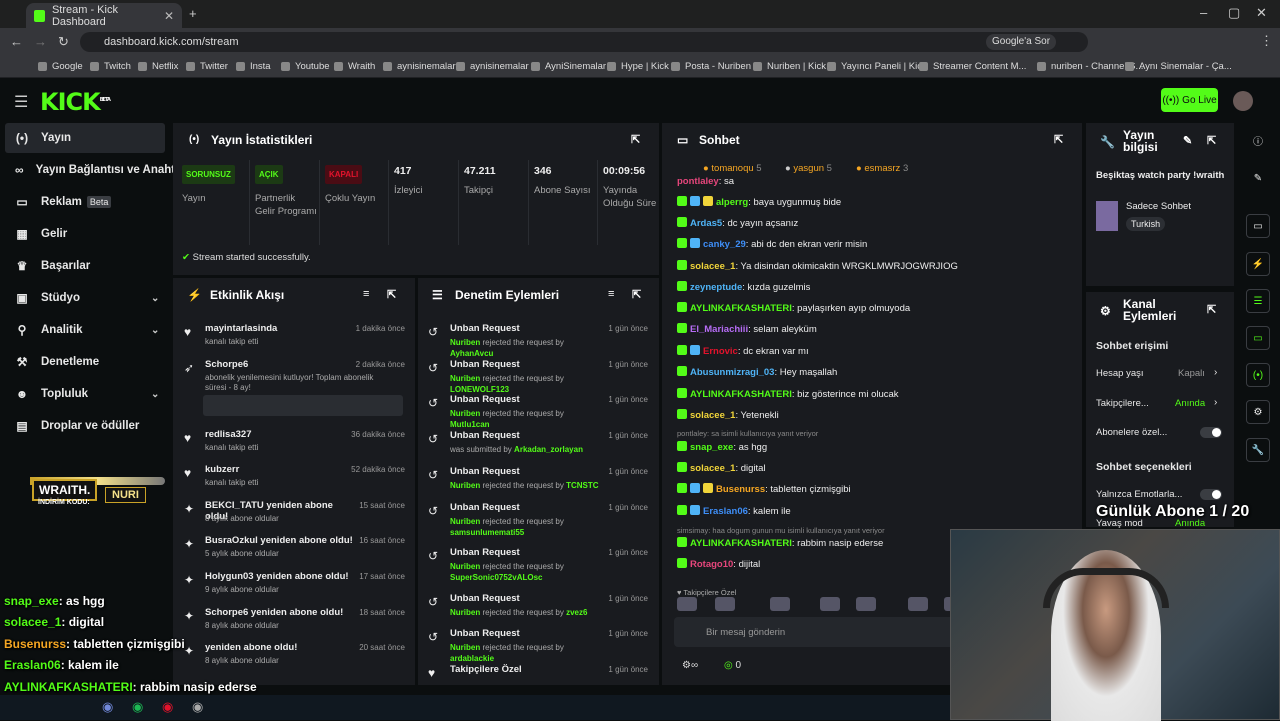 This screenshot has width=1280, height=721. I want to click on gifter: ● esmasrz 3, so click(882, 168).